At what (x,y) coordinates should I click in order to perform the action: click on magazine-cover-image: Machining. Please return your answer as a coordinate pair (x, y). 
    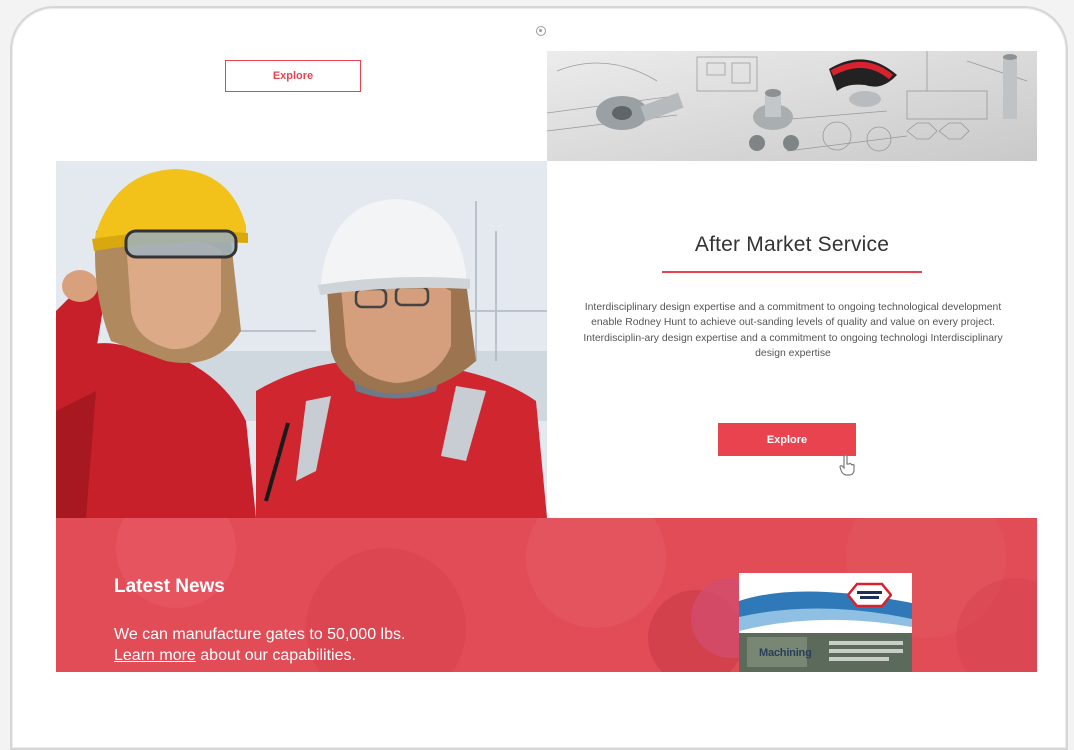
    Looking at the image, I should click on (825, 622).